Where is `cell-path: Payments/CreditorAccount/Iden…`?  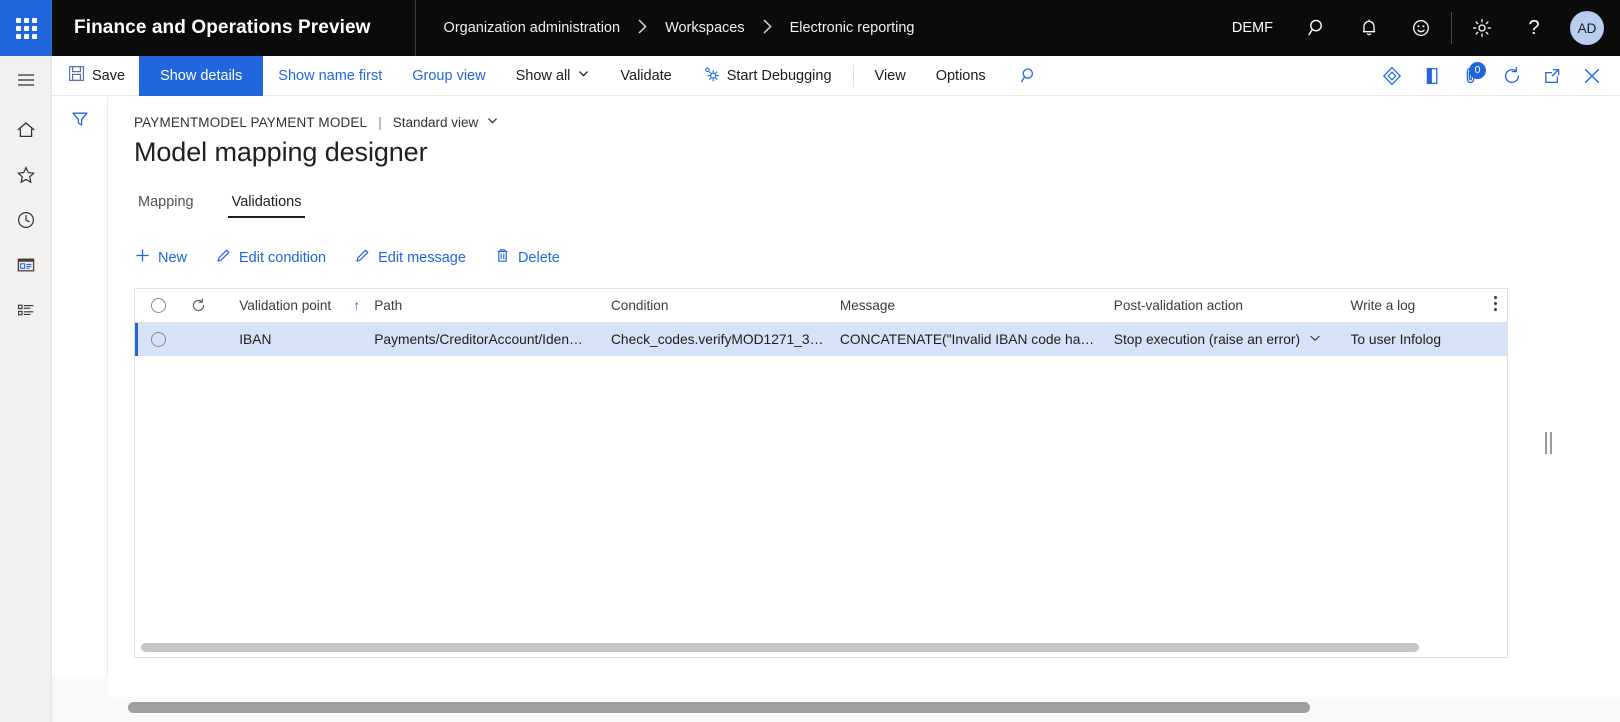 cell-path: Payments/CreditorAccount/Iden… is located at coordinates (492, 339).